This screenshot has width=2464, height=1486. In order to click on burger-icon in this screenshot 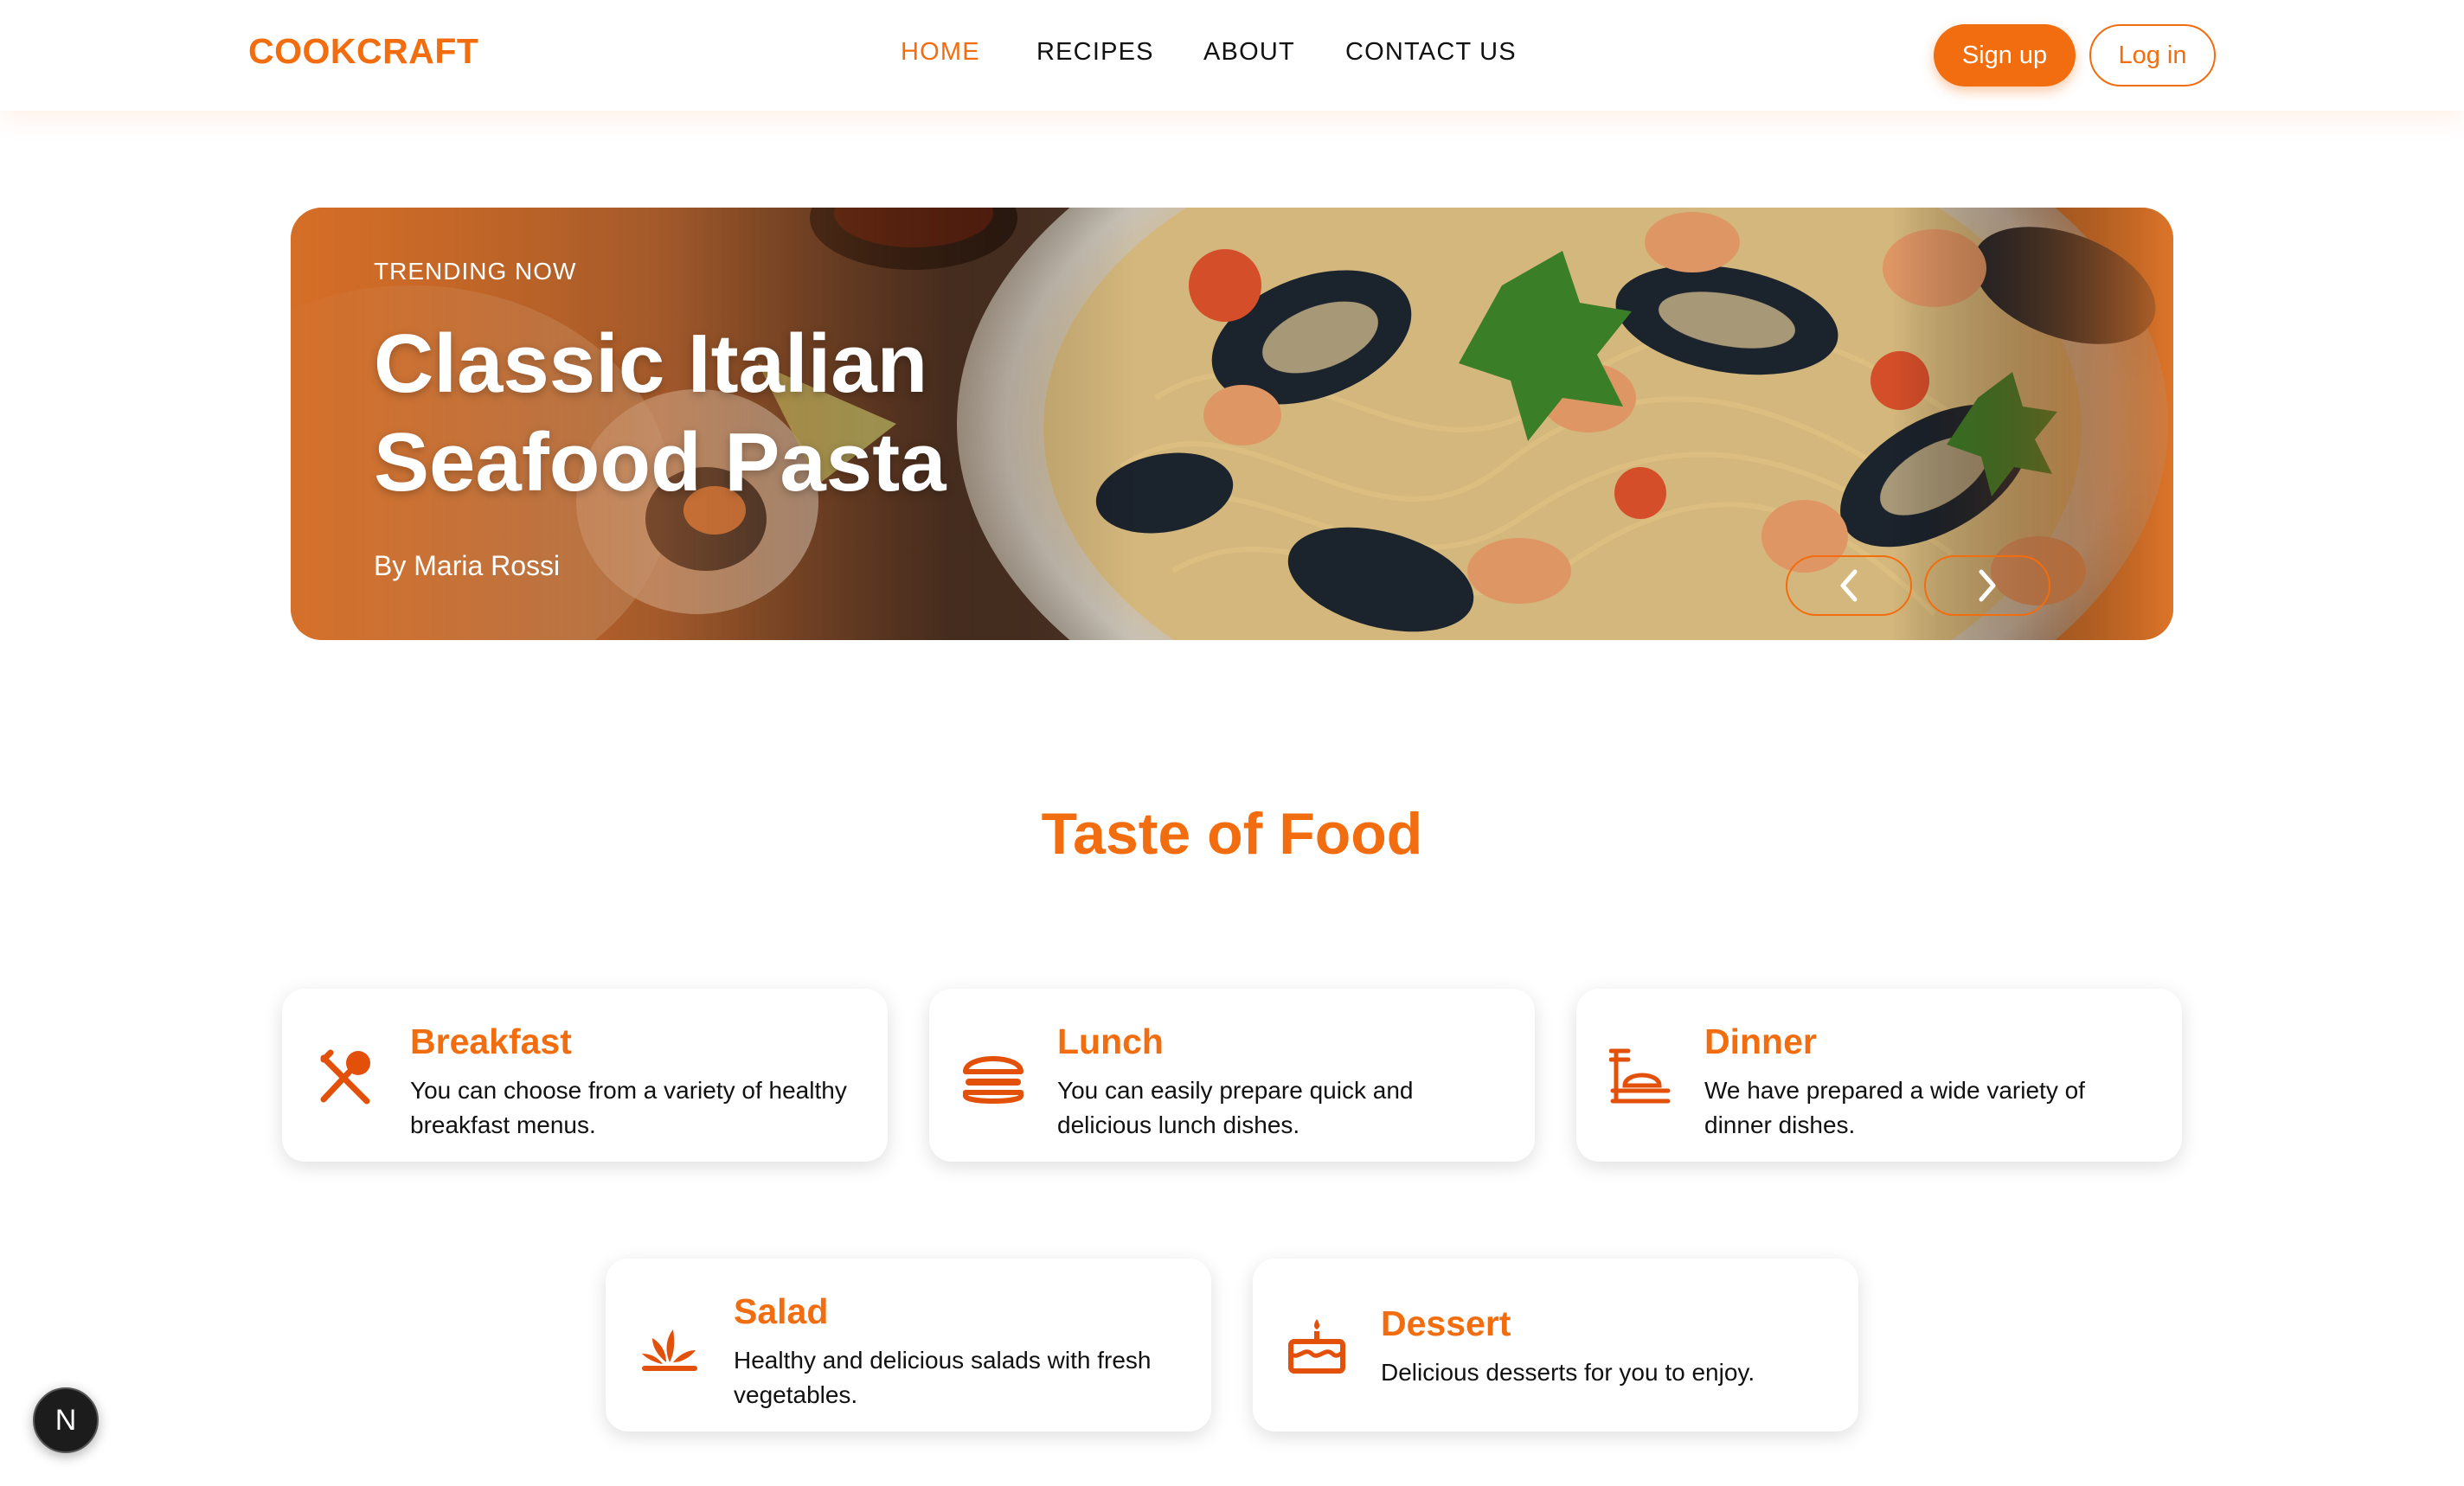, I will do `click(993, 1080)`.